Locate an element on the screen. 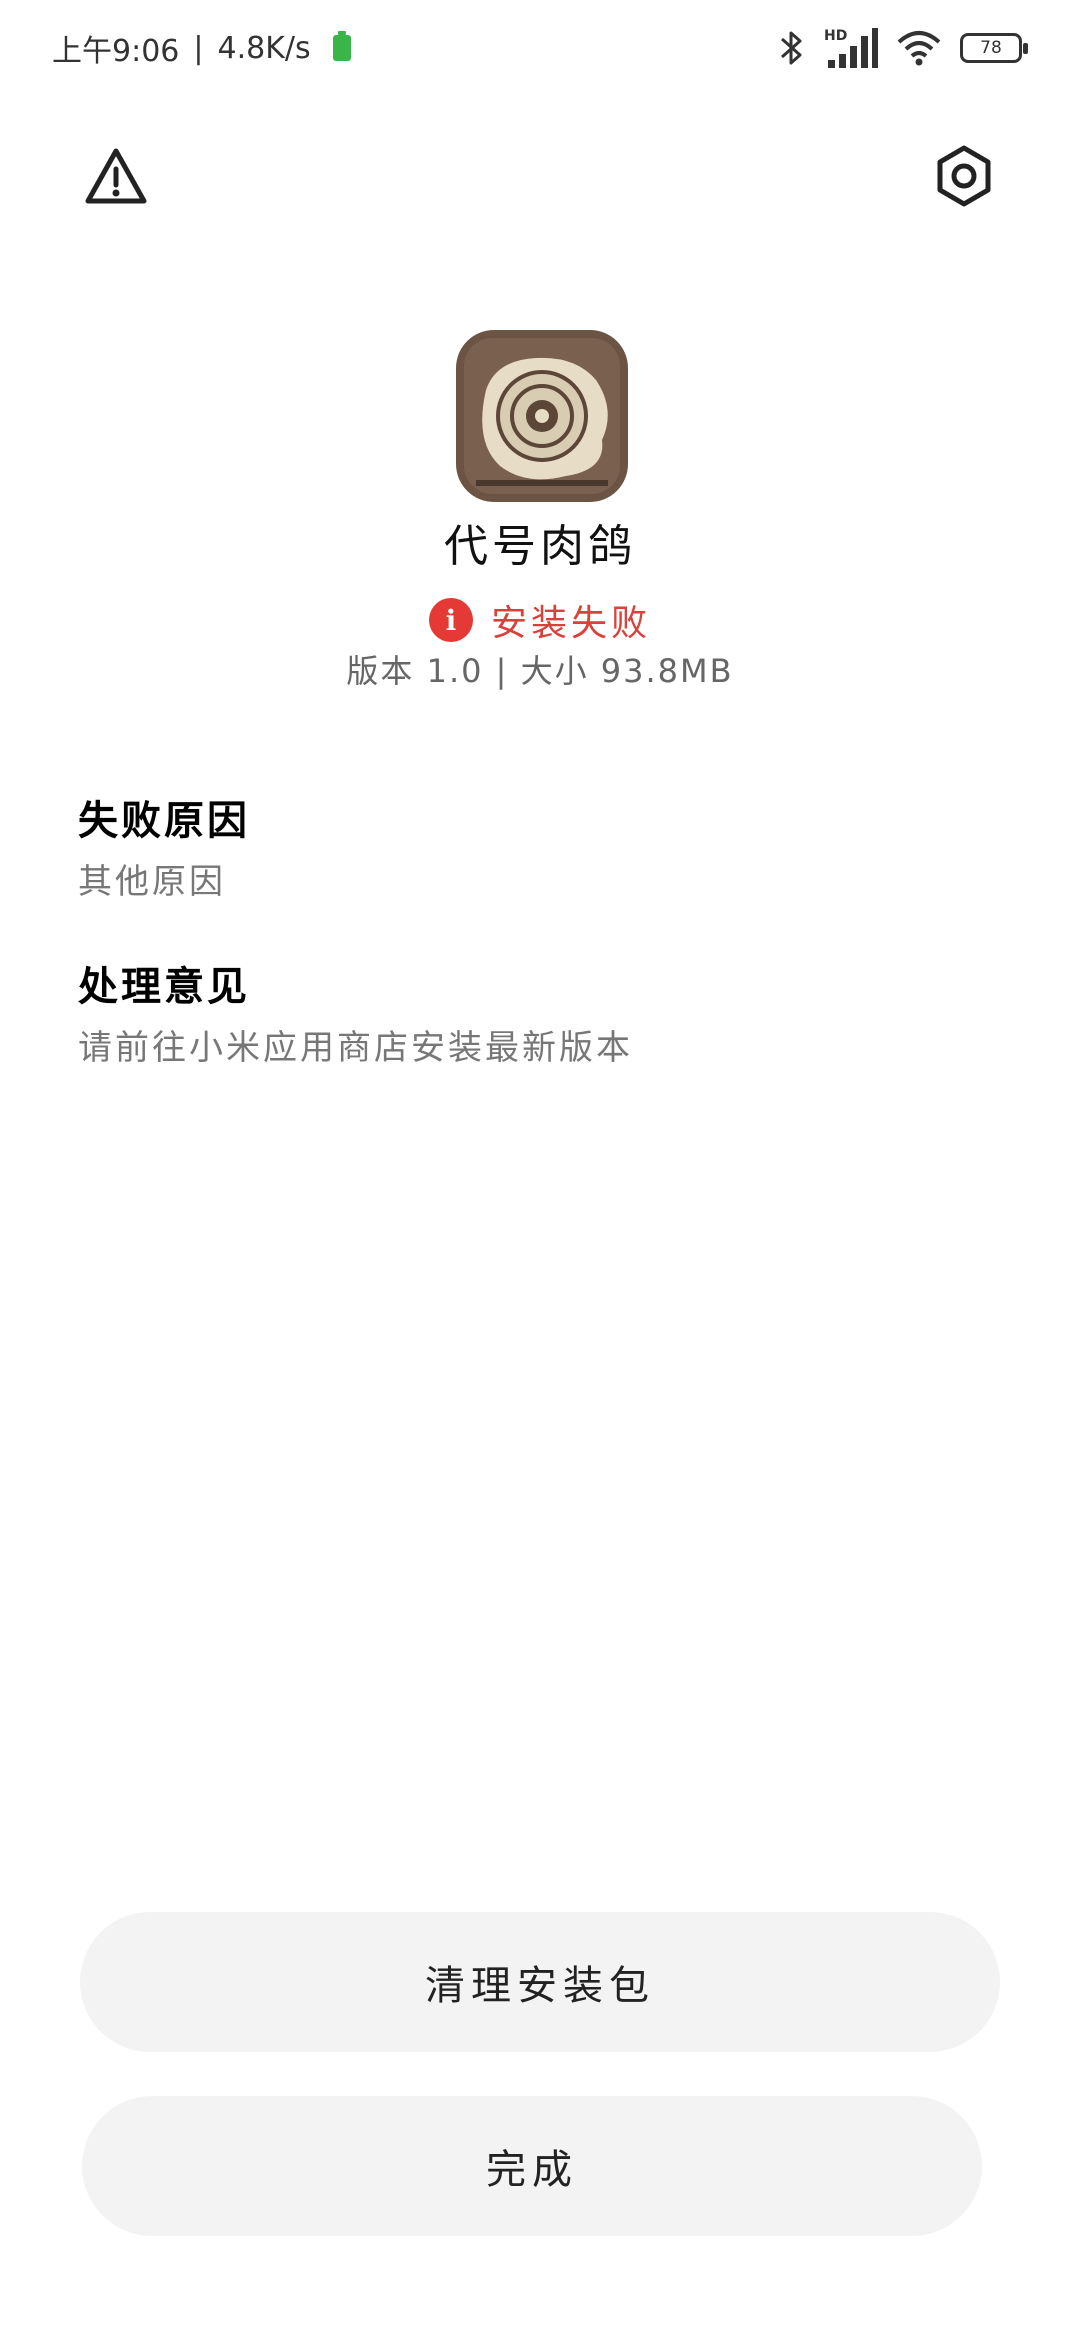  warning-icon is located at coordinates (116, 176).